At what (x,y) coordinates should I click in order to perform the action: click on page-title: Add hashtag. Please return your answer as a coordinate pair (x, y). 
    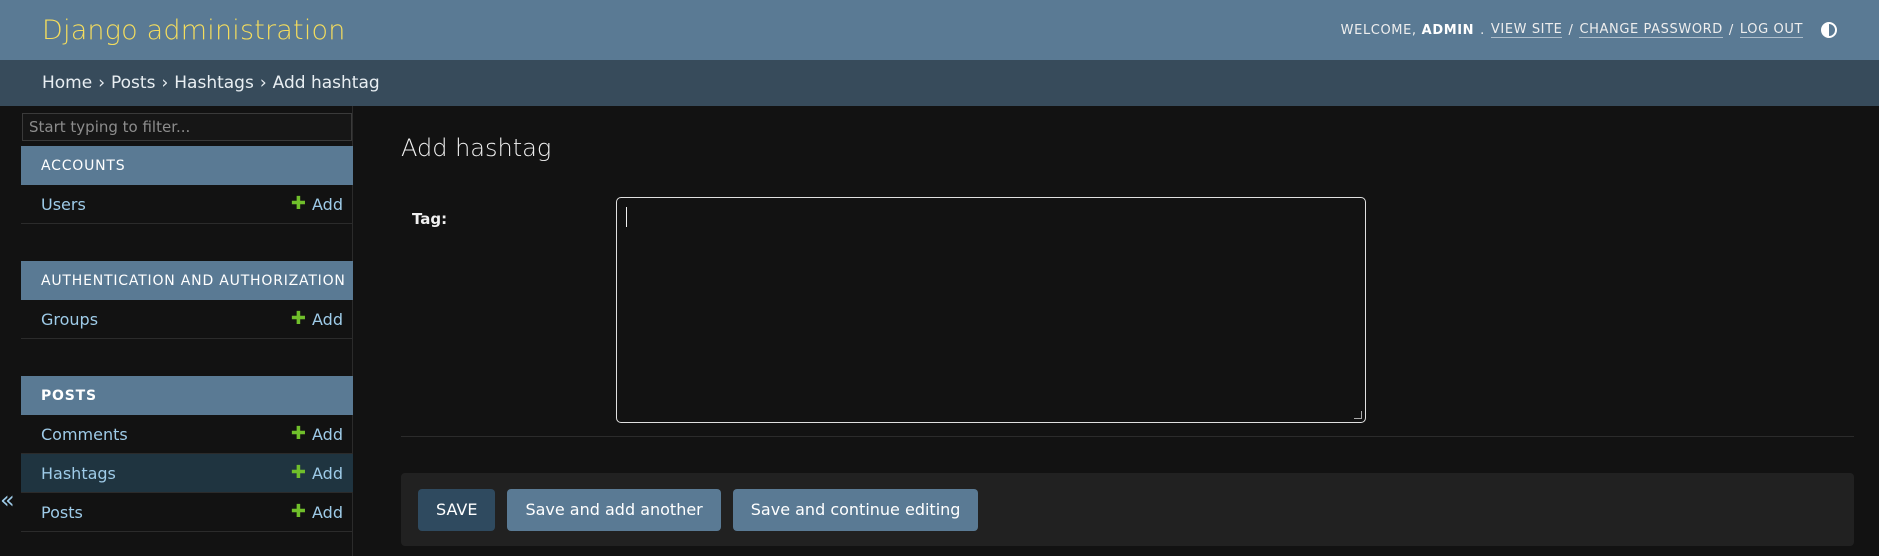
    Looking at the image, I should click on (476, 148).